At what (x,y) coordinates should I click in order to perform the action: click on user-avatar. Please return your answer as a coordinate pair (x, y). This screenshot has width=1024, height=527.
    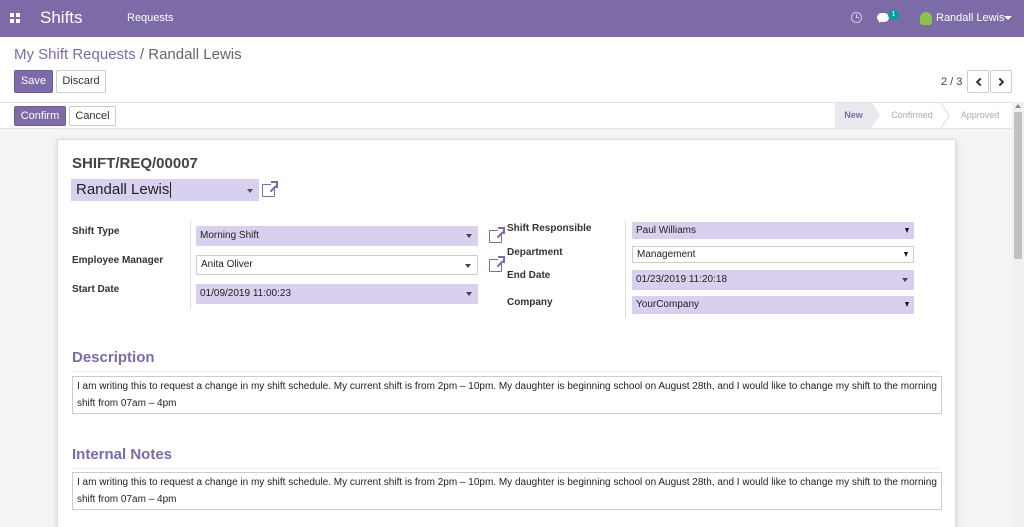
    Looking at the image, I should click on (926, 18).